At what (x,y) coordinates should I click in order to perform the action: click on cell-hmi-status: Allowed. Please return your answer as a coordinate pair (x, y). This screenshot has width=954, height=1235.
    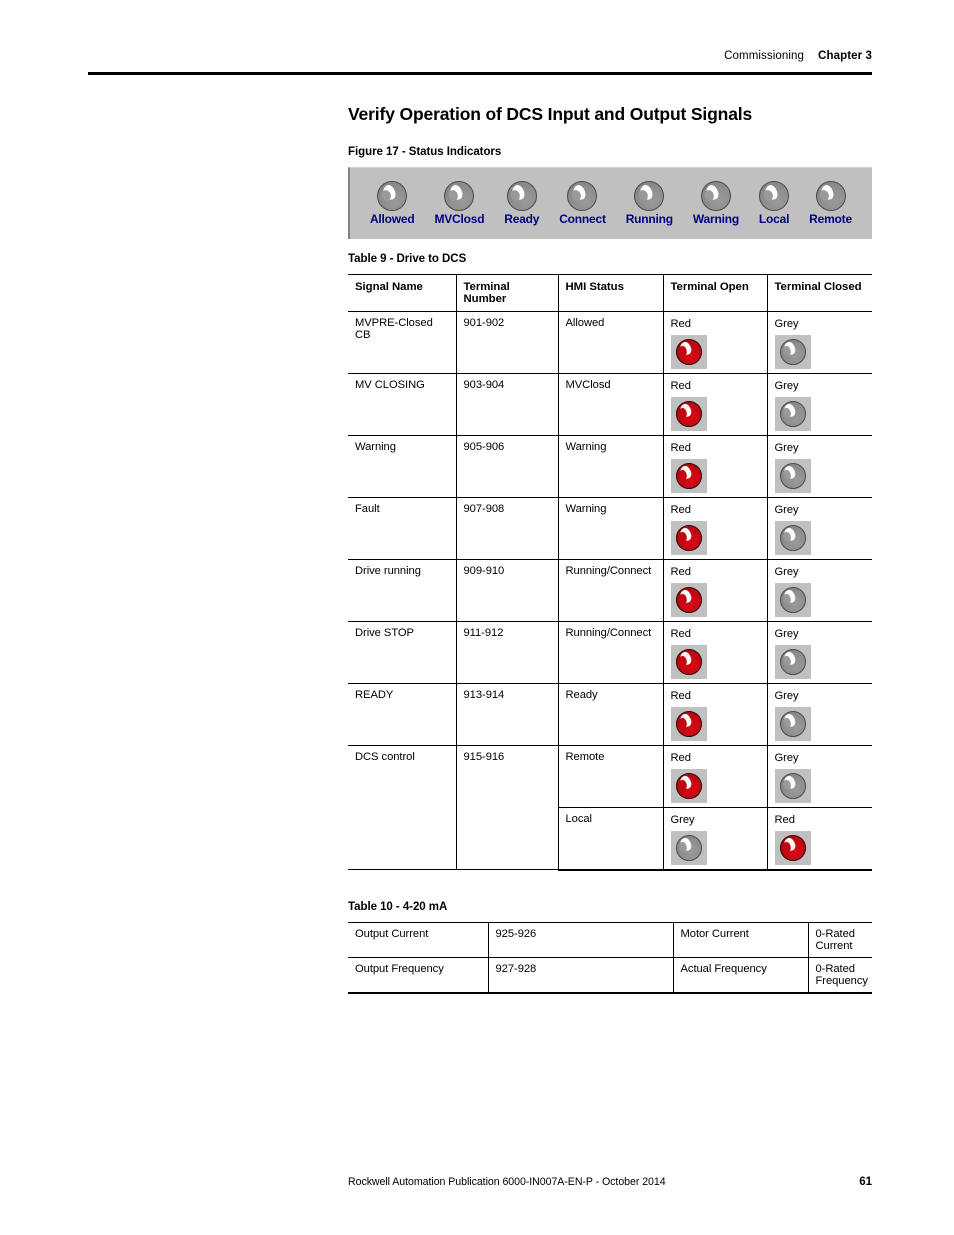
    Looking at the image, I should click on (610, 342).